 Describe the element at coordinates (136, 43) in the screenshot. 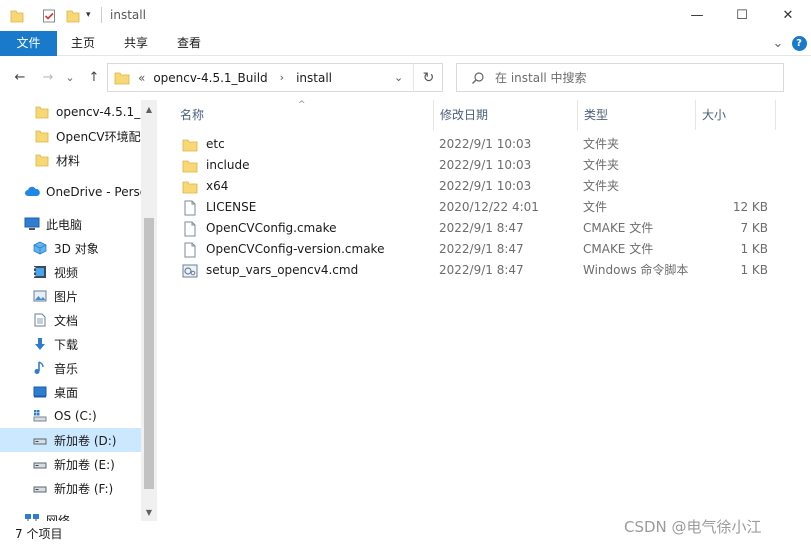

I see `tab-share: 共享` at that location.